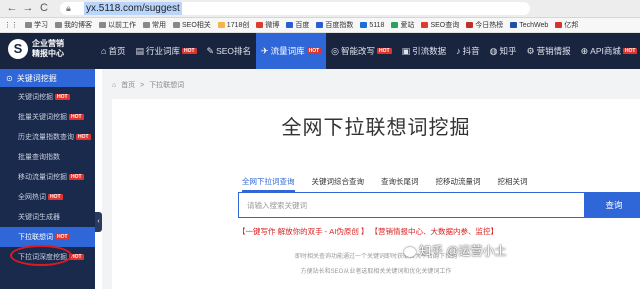  I want to click on query-tab: 关键词综合查询, so click(338, 184).